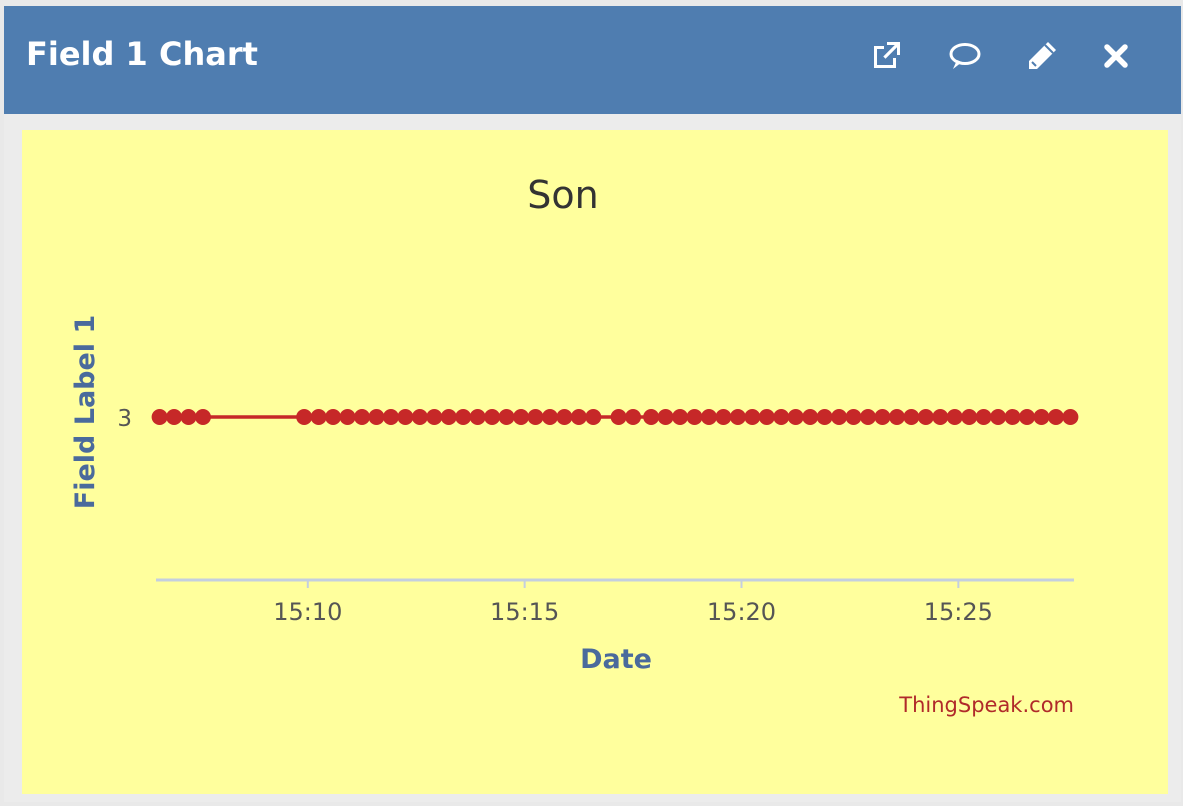  What do you see at coordinates (142, 54) in the screenshot?
I see `widget-title: Field 1 Chart` at bounding box center [142, 54].